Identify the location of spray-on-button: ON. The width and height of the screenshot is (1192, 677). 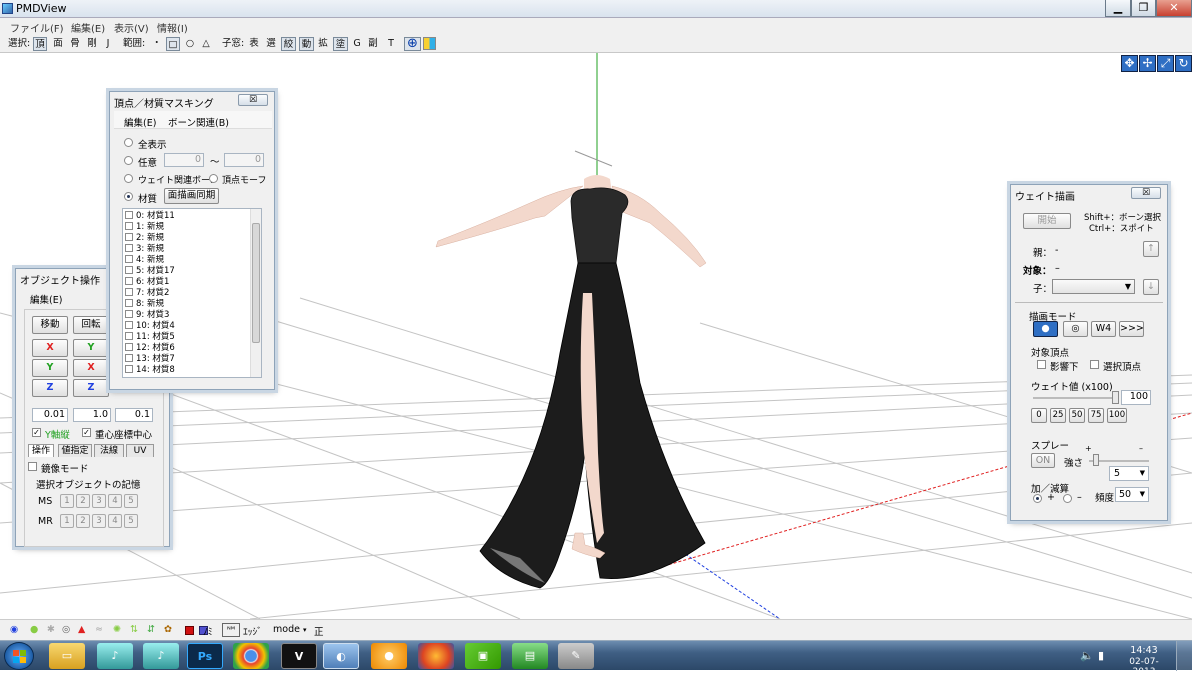
(1043, 460).